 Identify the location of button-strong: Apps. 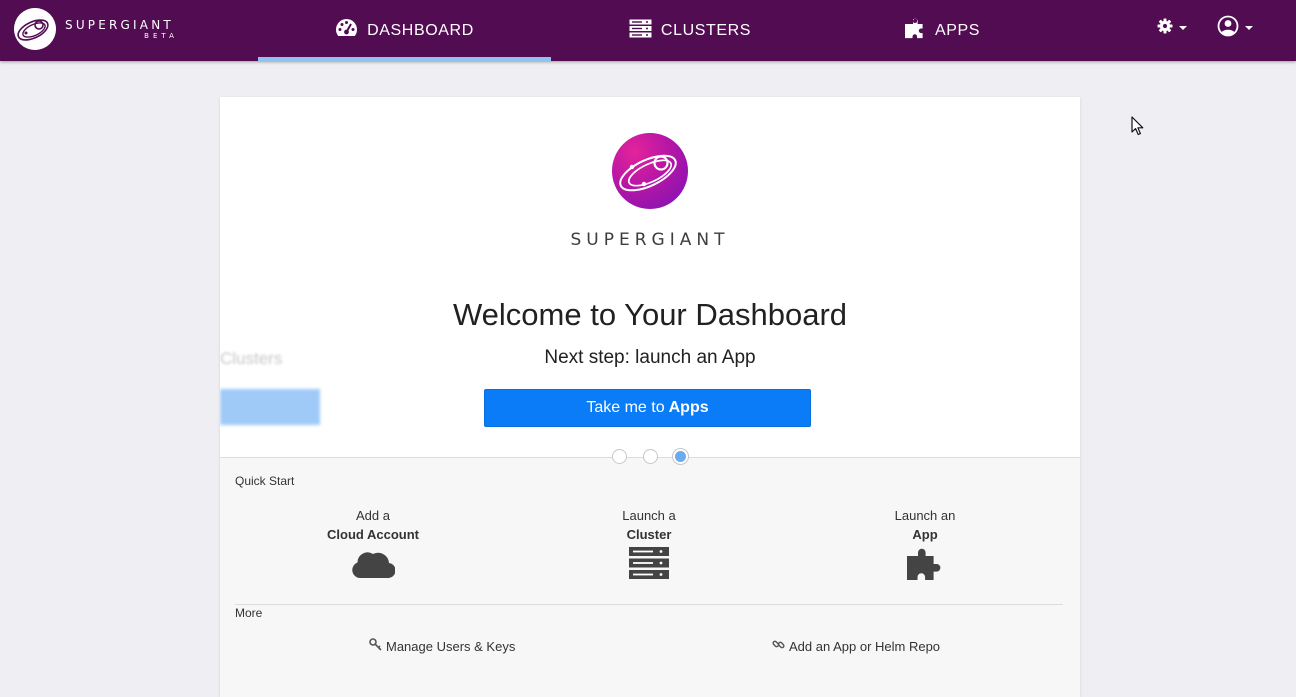
(688, 407).